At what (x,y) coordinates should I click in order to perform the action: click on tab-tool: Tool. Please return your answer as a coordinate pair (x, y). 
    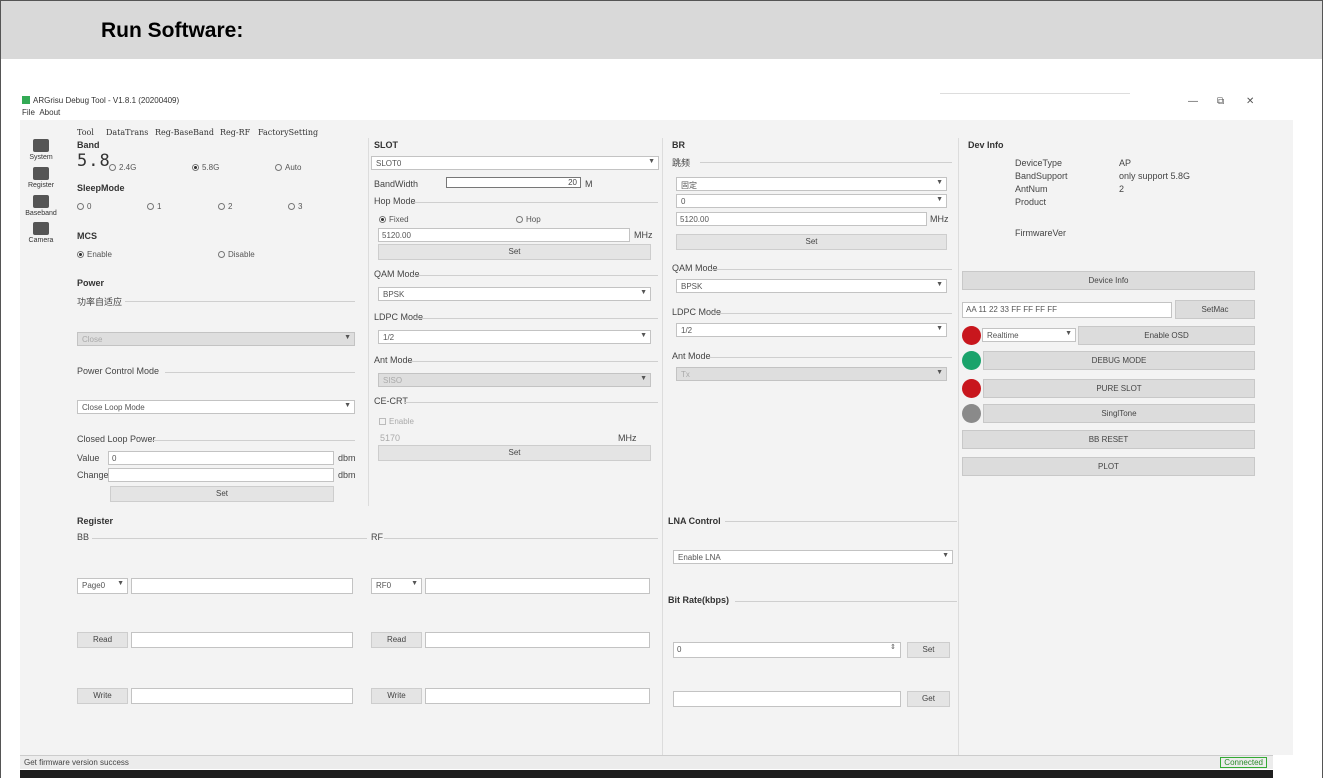
    Looking at the image, I should click on (85, 132).